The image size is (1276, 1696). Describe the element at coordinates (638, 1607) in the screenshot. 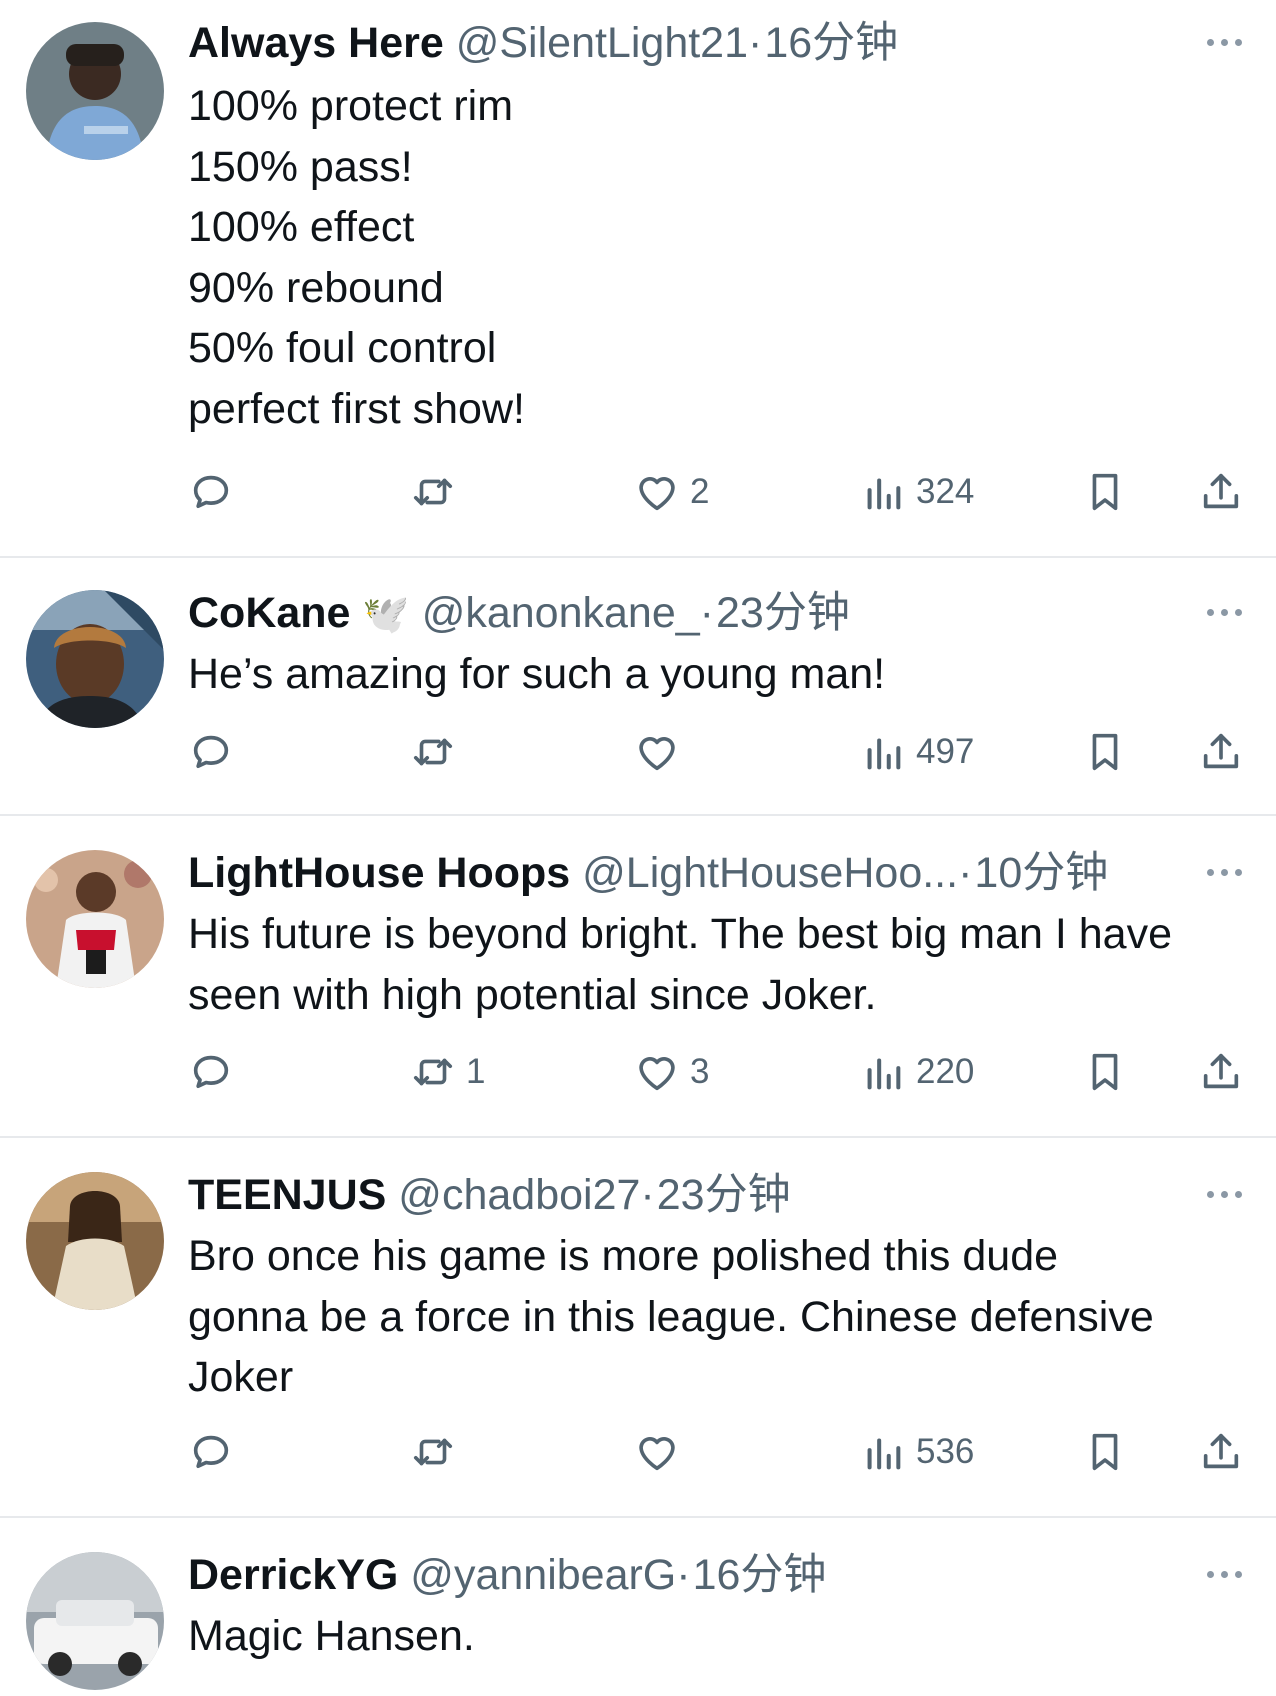

I see `tweet-card: DerrickYG @yannibearG·16分钟 Magic Hansen.` at that location.